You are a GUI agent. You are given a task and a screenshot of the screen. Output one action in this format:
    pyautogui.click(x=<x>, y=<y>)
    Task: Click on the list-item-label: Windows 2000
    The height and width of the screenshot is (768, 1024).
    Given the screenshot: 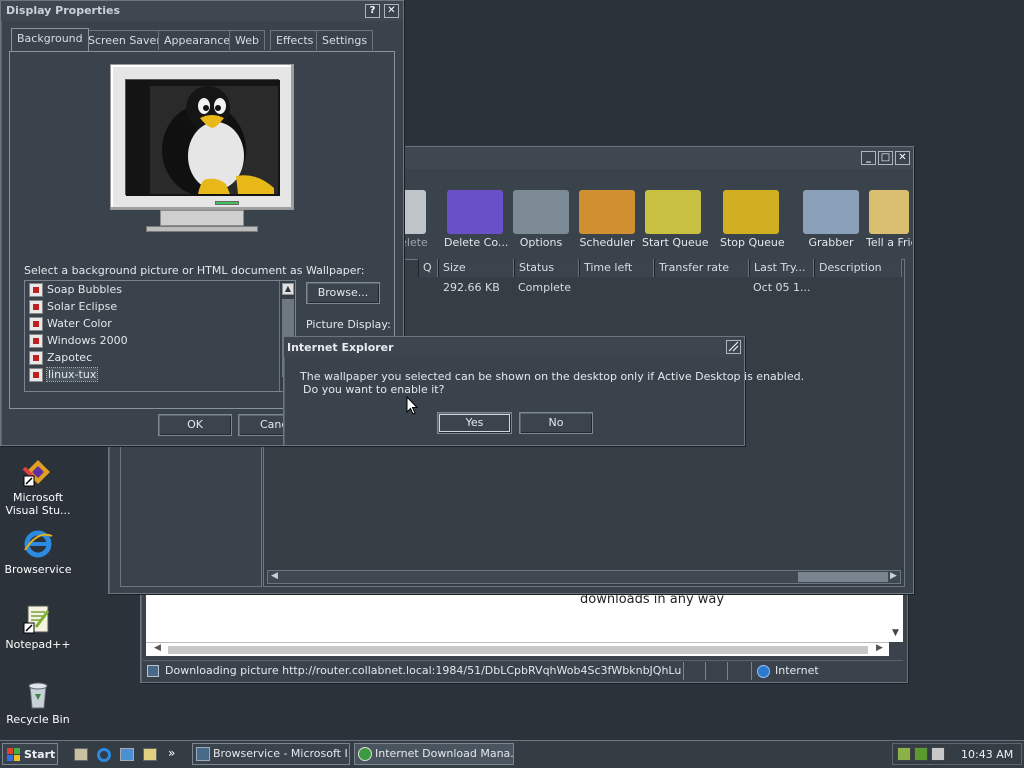 What is the action you would take?
    pyautogui.click(x=87, y=340)
    